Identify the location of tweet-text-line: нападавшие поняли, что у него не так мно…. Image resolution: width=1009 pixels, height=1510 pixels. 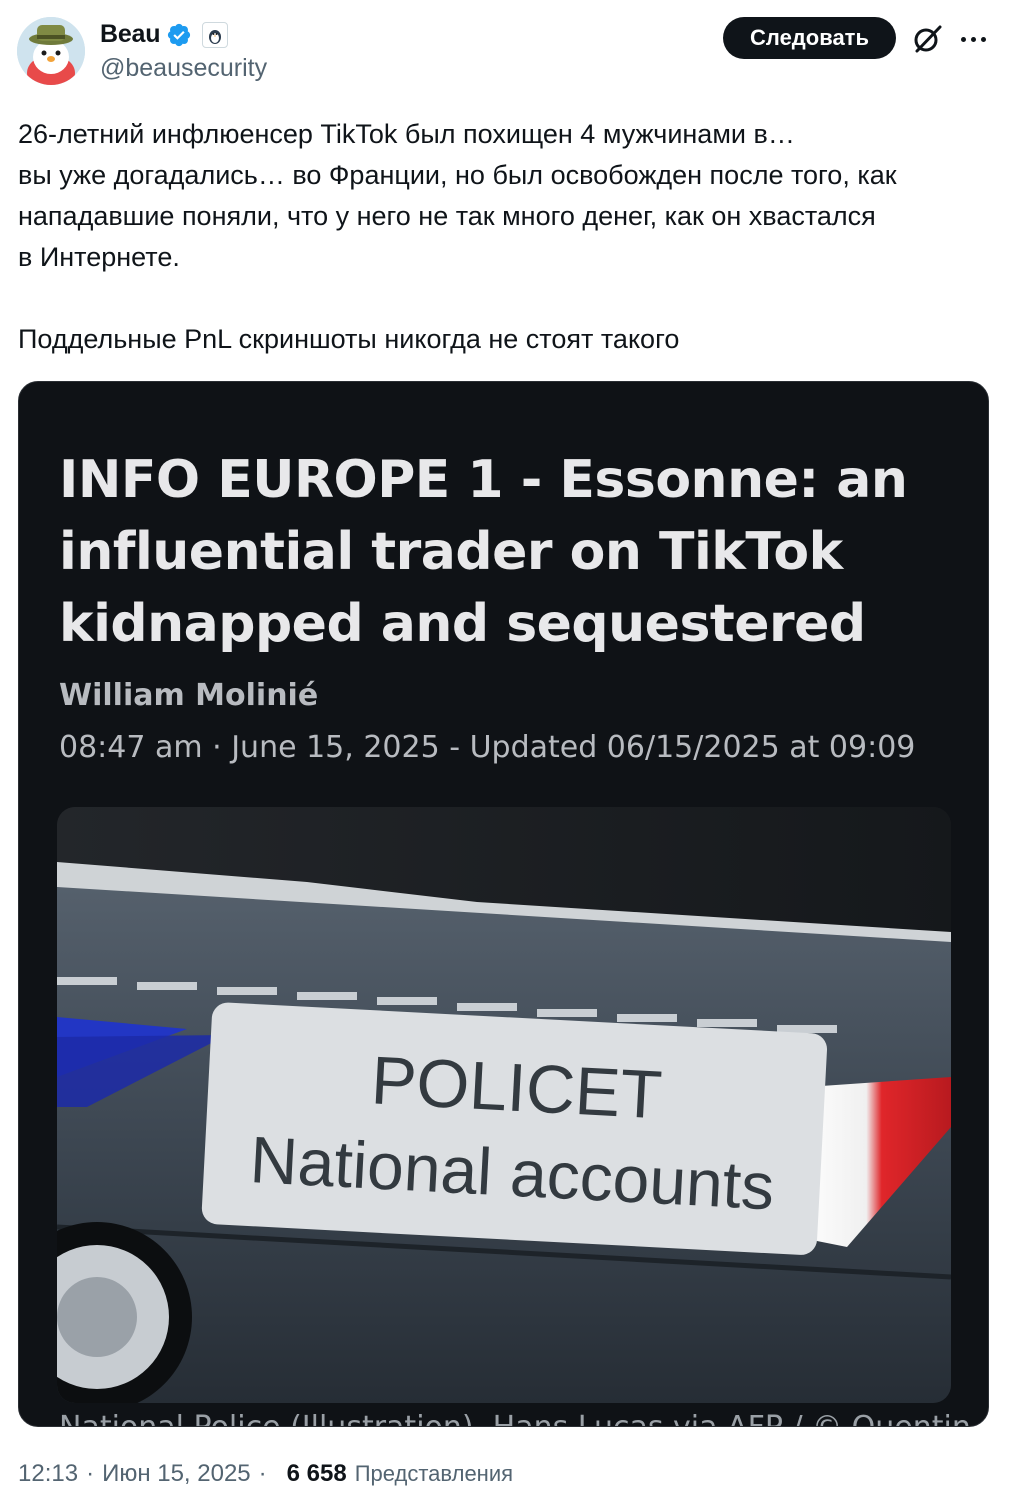
(447, 216).